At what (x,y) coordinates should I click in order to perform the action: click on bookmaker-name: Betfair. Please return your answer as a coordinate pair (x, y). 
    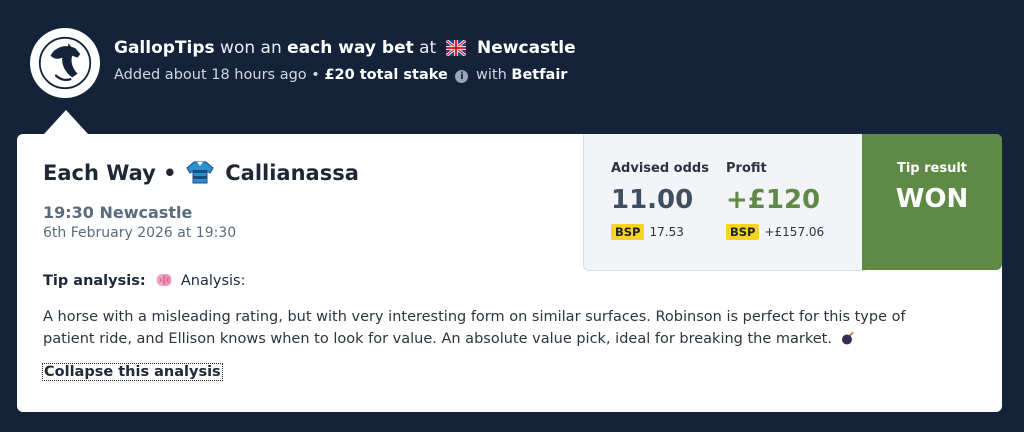
    Looking at the image, I should click on (539, 75).